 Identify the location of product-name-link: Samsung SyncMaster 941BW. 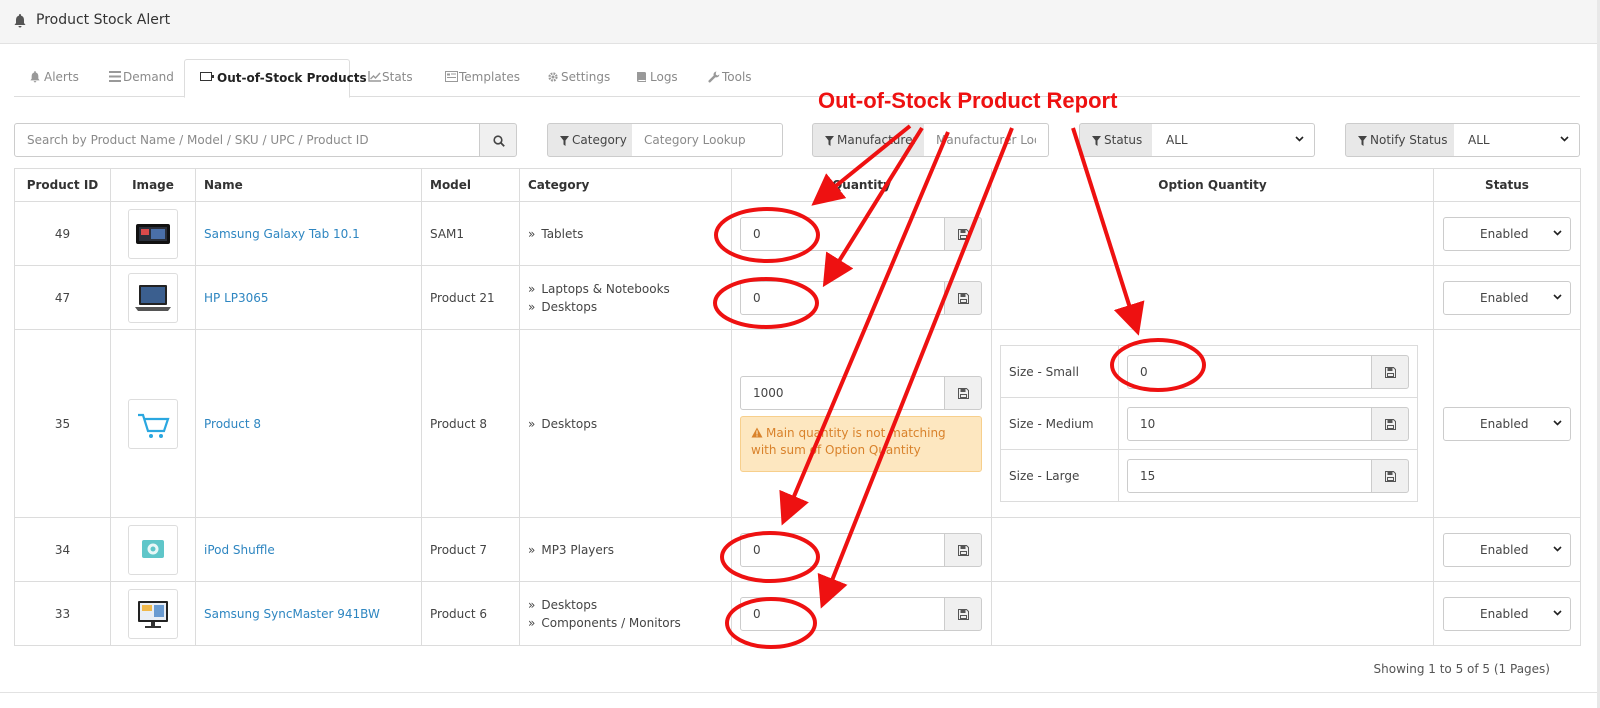
(292, 614).